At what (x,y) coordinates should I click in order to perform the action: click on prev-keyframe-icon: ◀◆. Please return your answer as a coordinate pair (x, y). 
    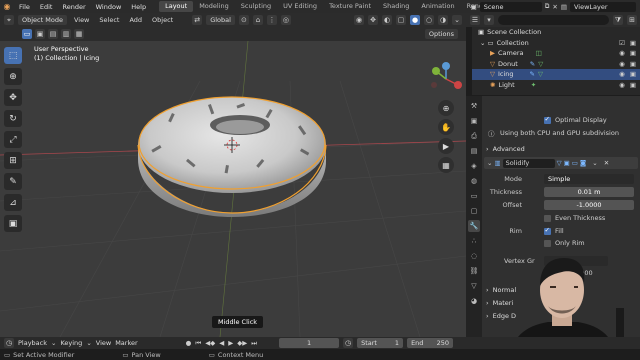
    Looking at the image, I should click on (210, 343).